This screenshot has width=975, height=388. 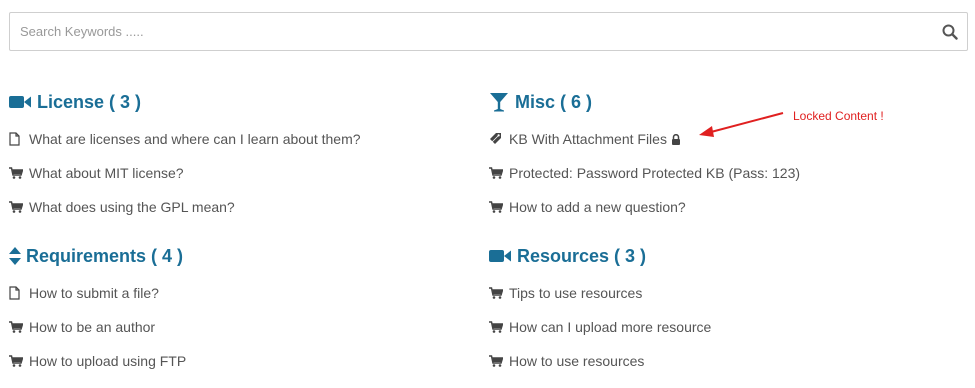 I want to click on article-link: How to add a new question?, so click(x=597, y=207).